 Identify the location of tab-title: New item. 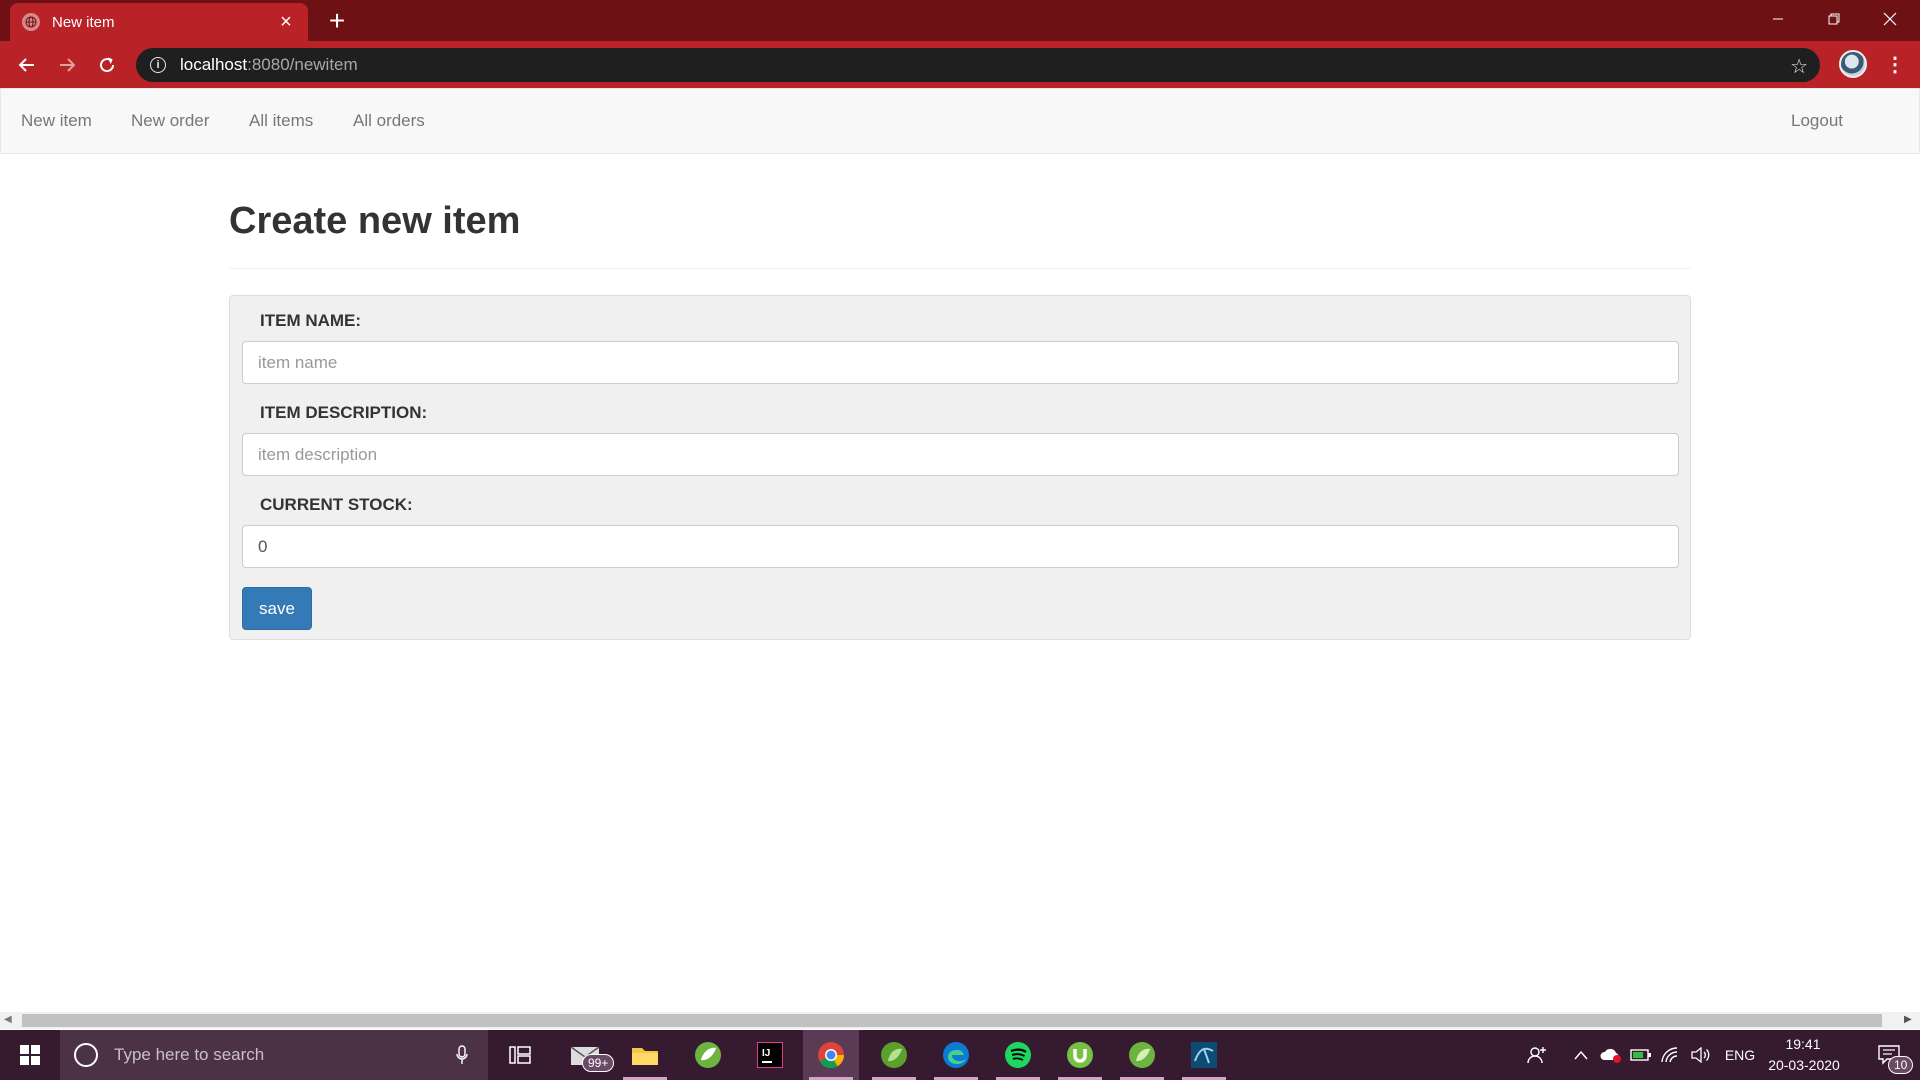
(83, 22).